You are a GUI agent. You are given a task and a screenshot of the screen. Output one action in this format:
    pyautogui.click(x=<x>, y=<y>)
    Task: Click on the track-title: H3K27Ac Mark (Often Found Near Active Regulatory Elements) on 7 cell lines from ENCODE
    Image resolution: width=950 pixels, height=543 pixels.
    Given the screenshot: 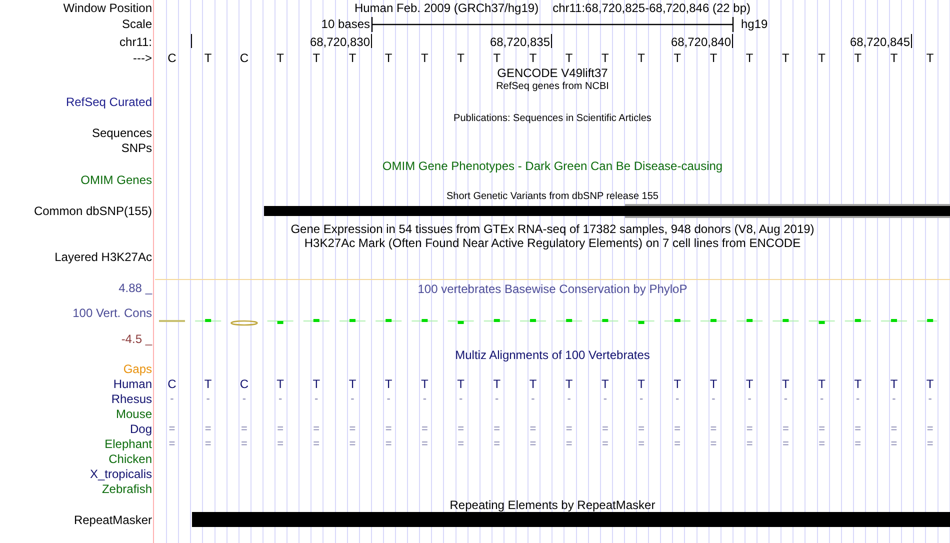 What is the action you would take?
    pyautogui.click(x=552, y=243)
    